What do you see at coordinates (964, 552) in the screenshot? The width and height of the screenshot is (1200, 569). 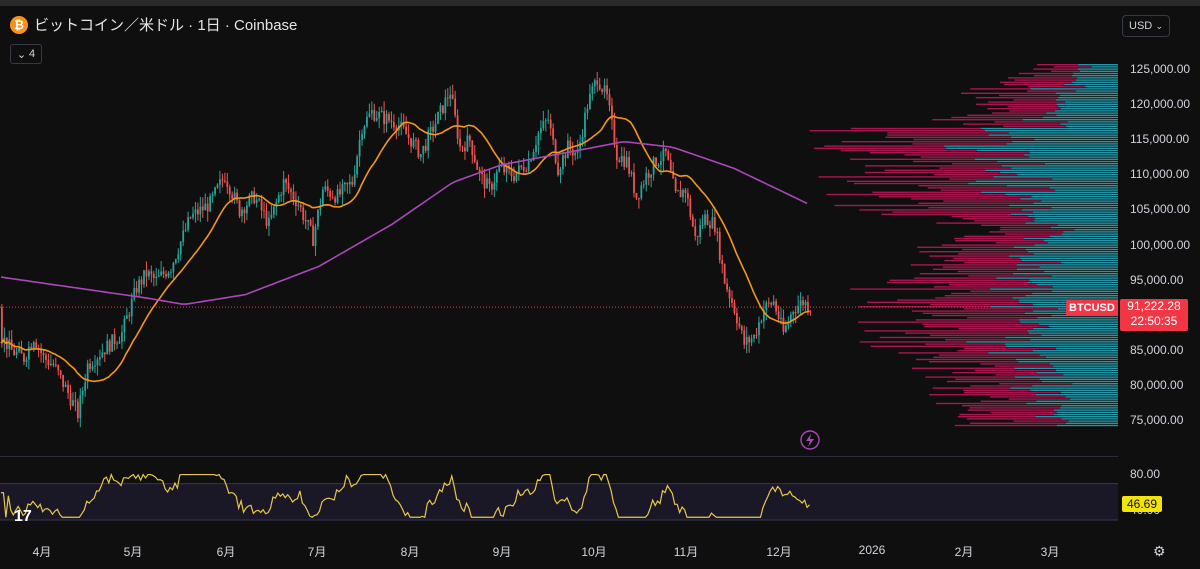 I see `time-tick-label: 2月` at bounding box center [964, 552].